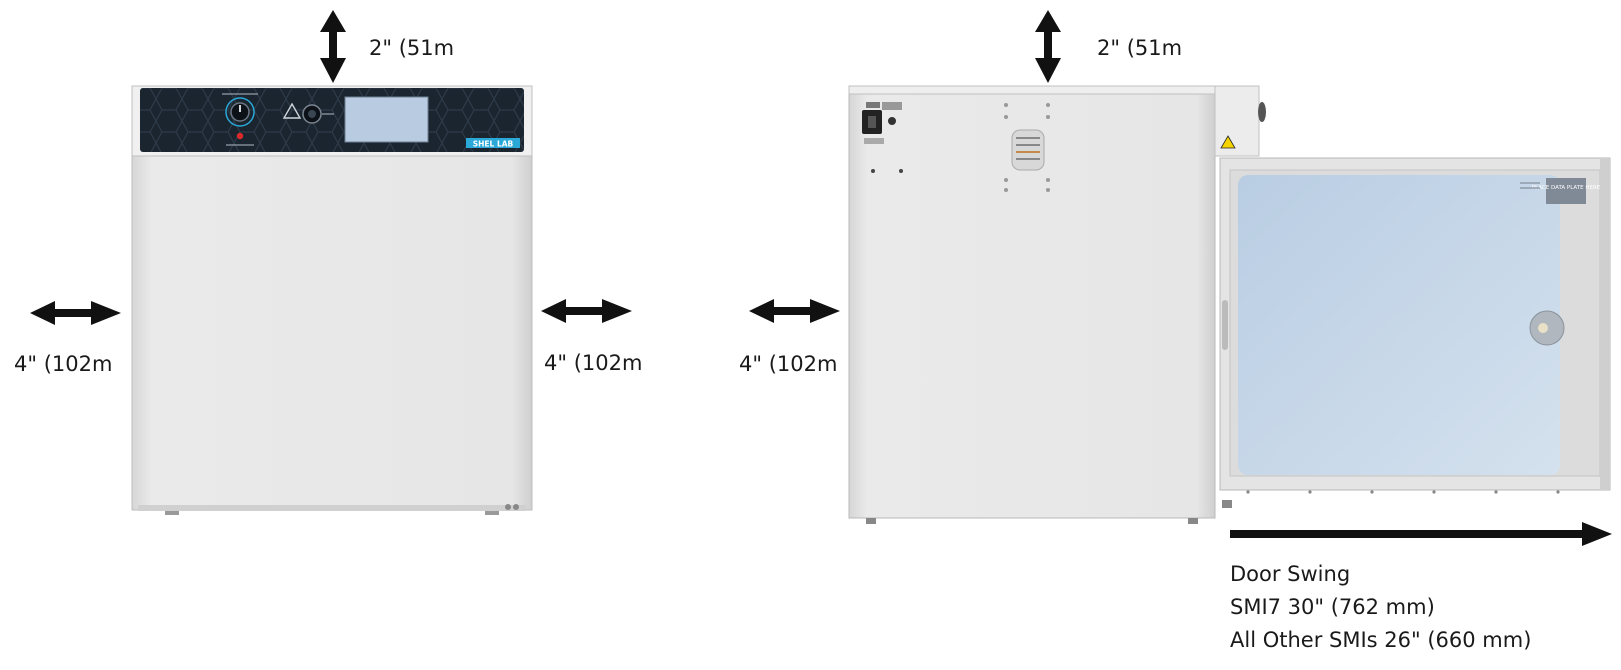 The height and width of the screenshot is (670, 1621). Describe the element at coordinates (1421, 534) in the screenshot. I see `door-swing-arrow` at that location.